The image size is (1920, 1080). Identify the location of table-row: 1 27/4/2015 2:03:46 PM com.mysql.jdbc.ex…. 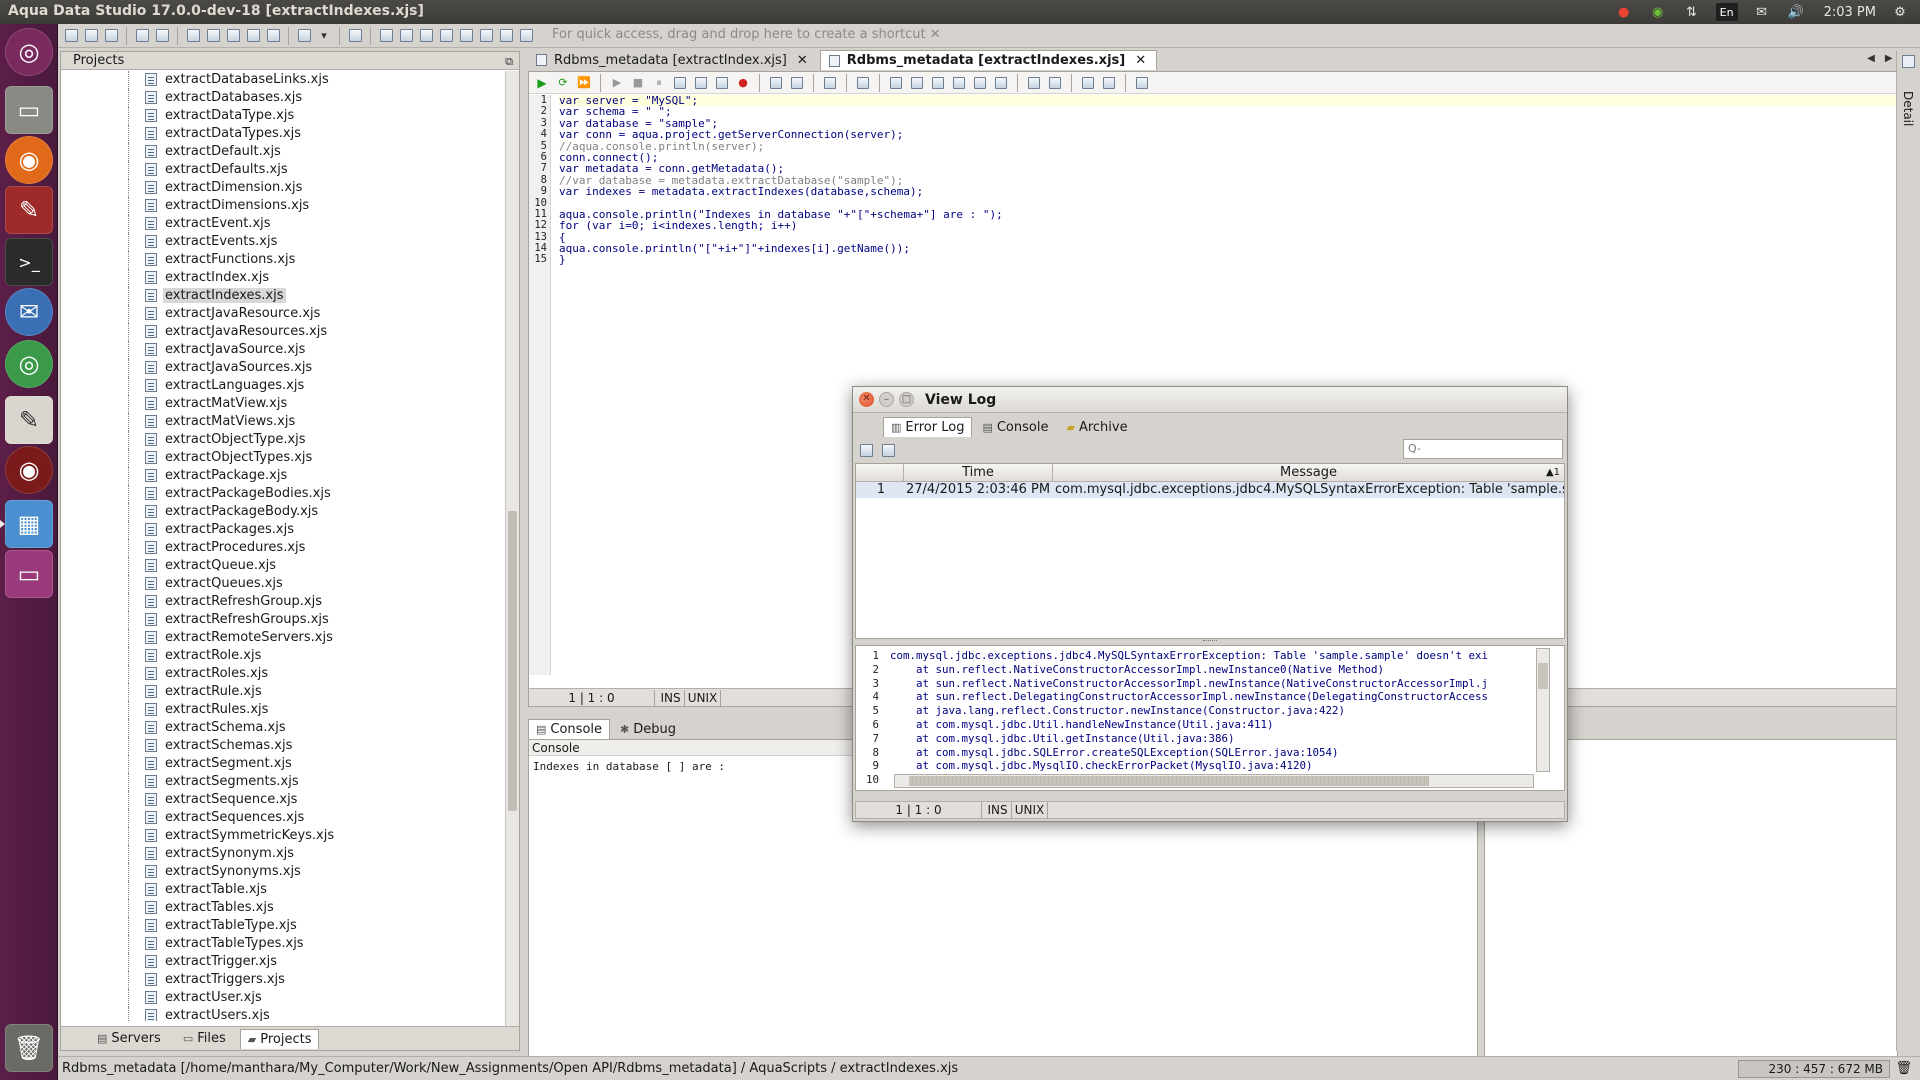
(1210, 490).